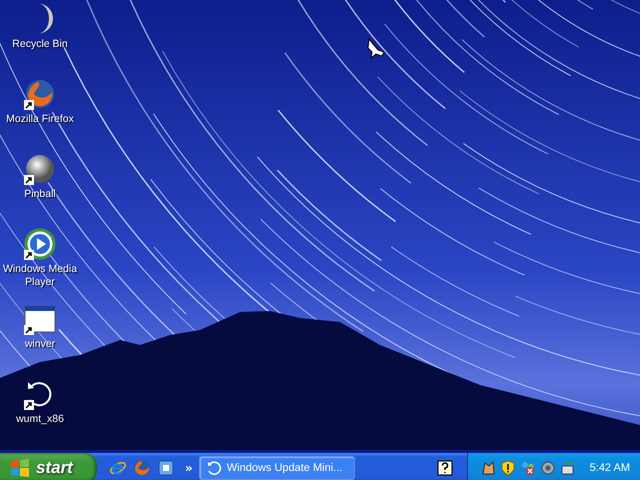 This screenshot has height=480, width=640. I want to click on shield-icon, so click(508, 468).